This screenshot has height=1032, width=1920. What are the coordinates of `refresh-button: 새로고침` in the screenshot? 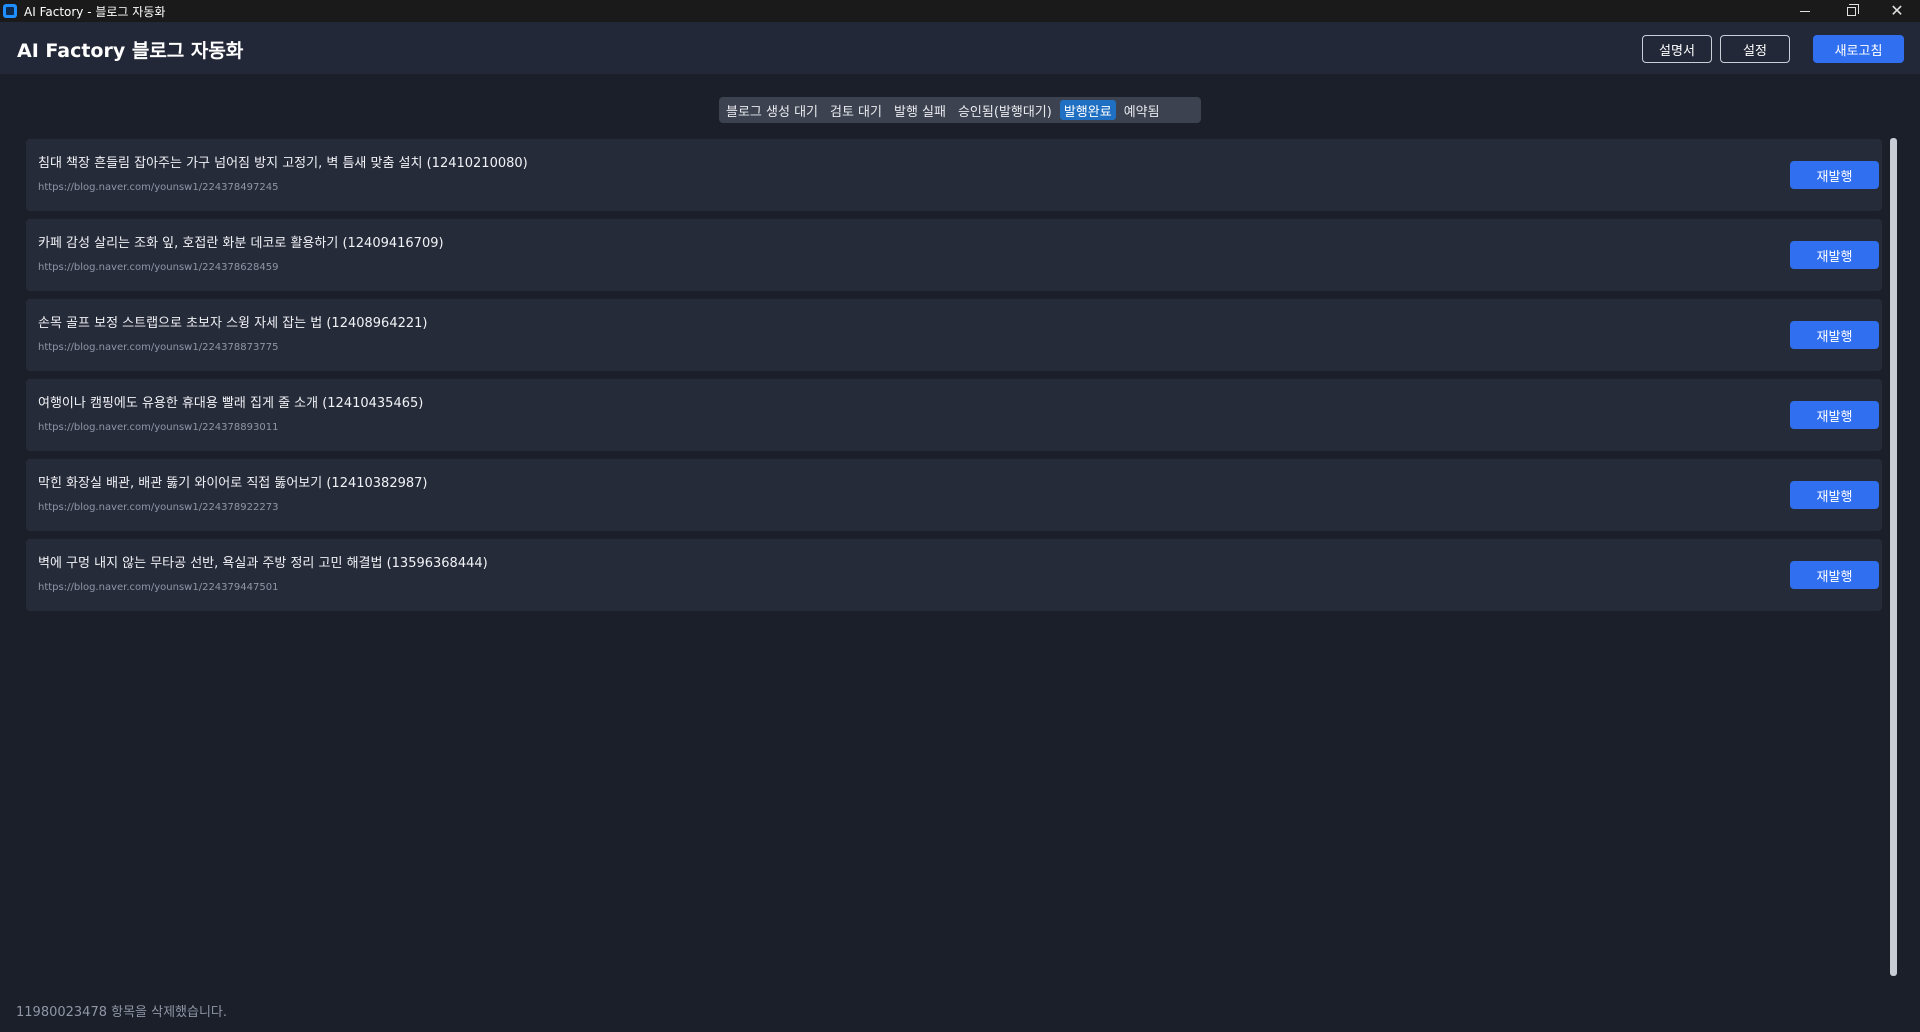 It's located at (1858, 49).